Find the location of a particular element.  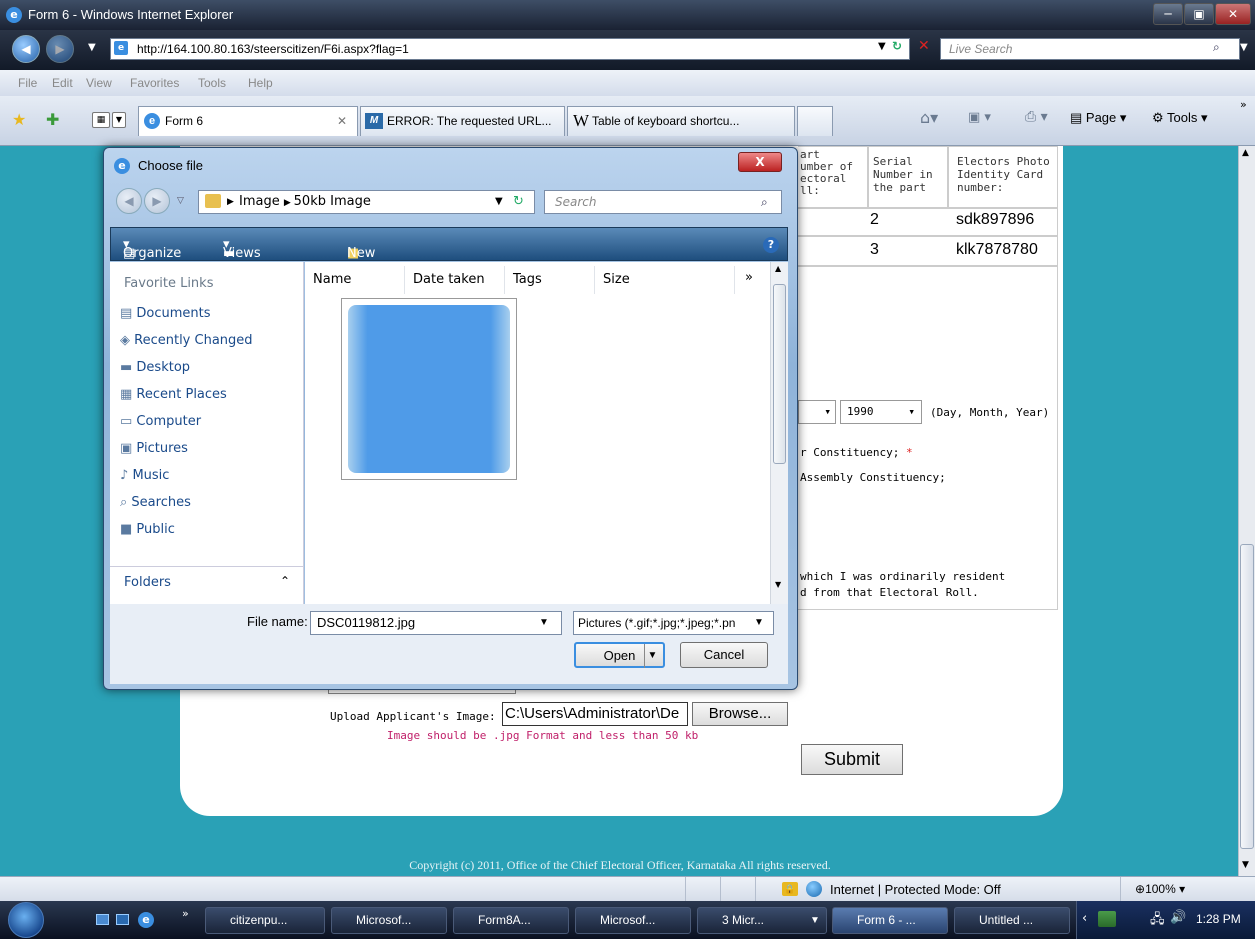

favorite-music: ♪ Music is located at coordinates (144, 478).